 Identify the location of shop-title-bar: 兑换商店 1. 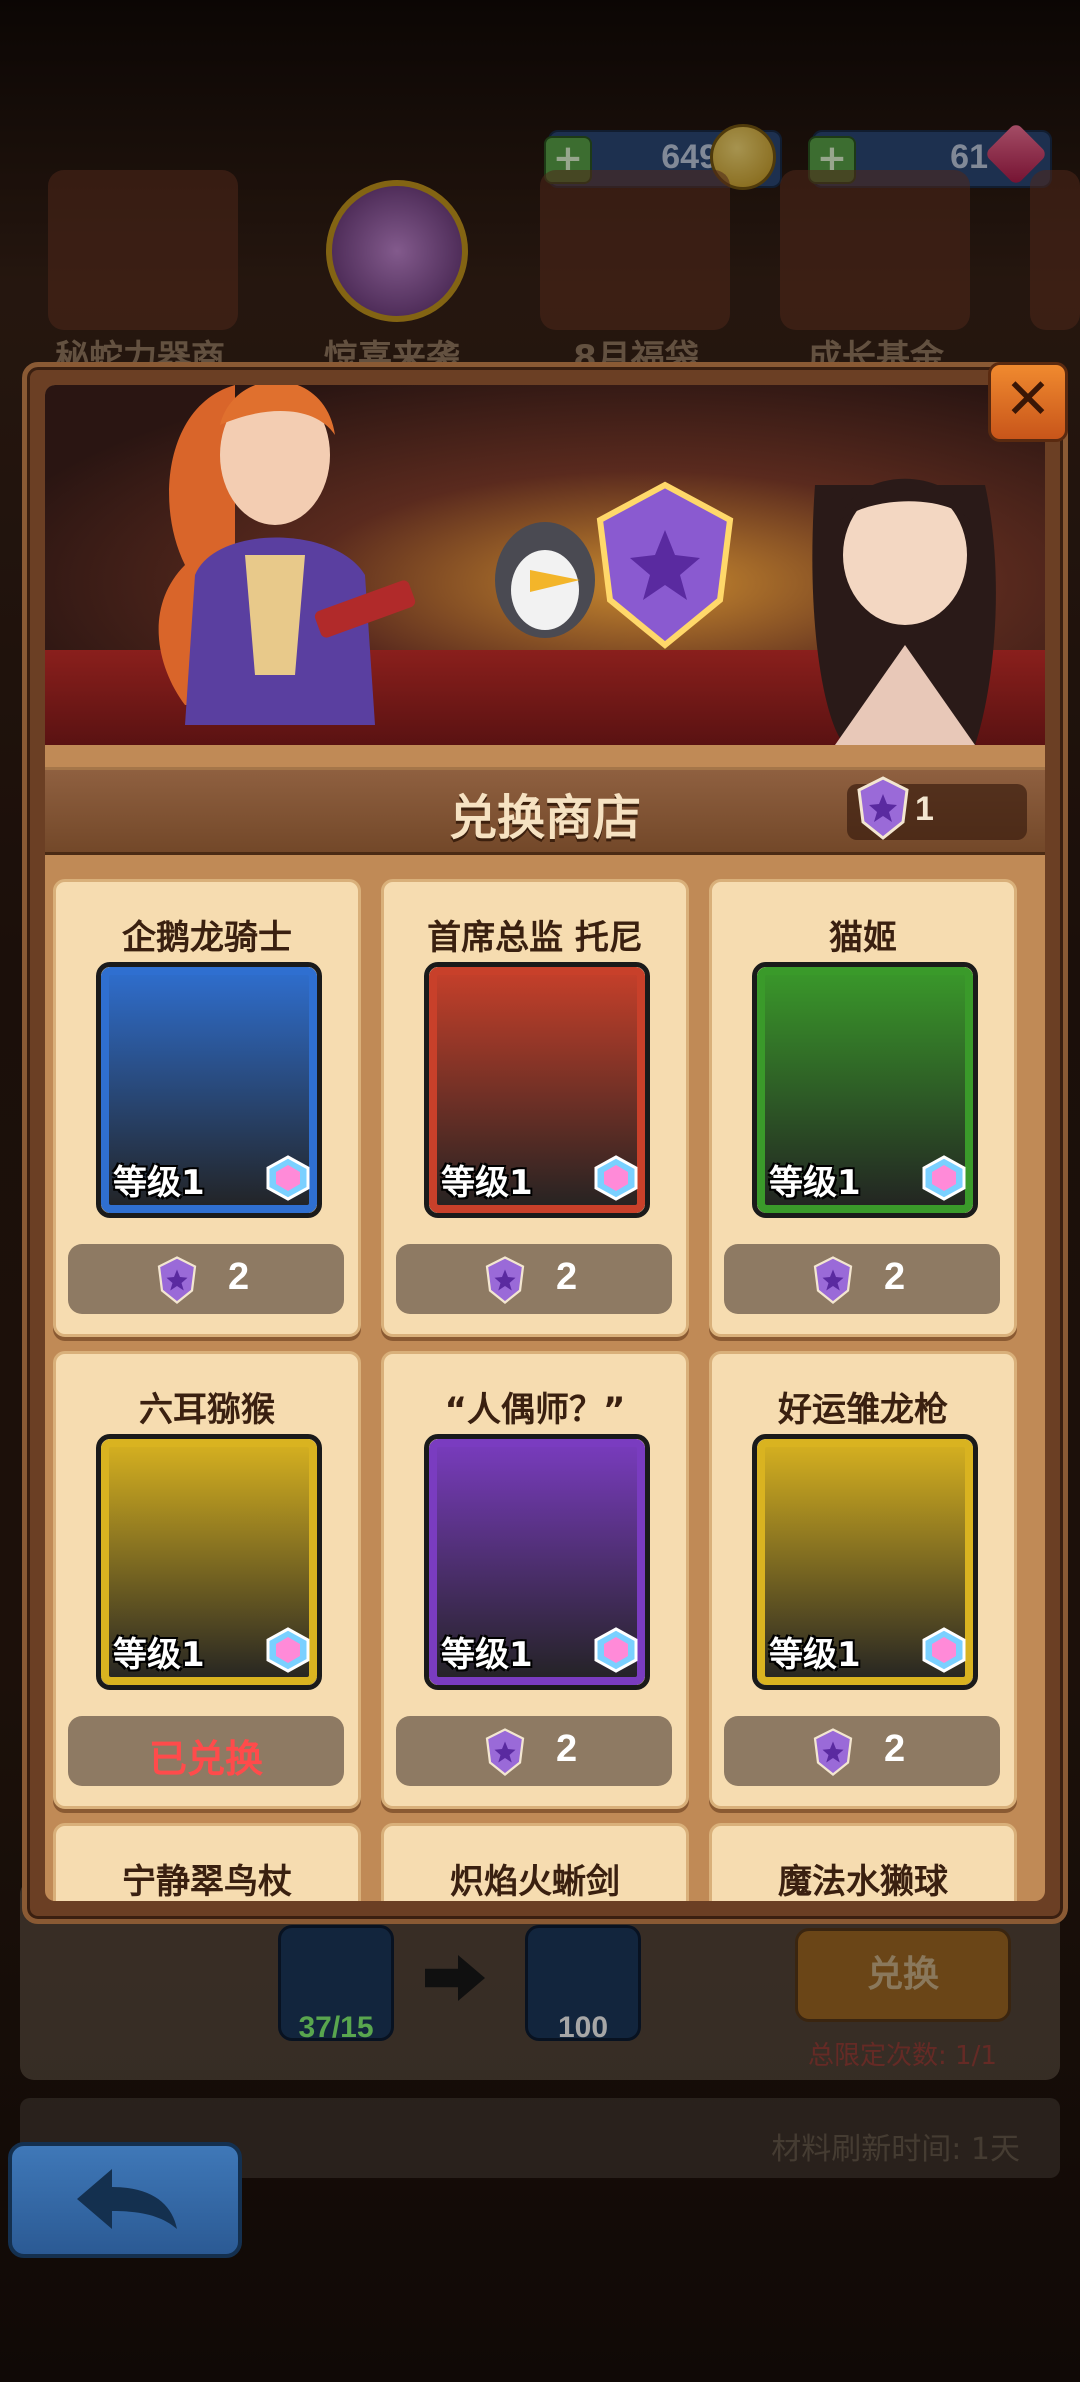
(545, 811).